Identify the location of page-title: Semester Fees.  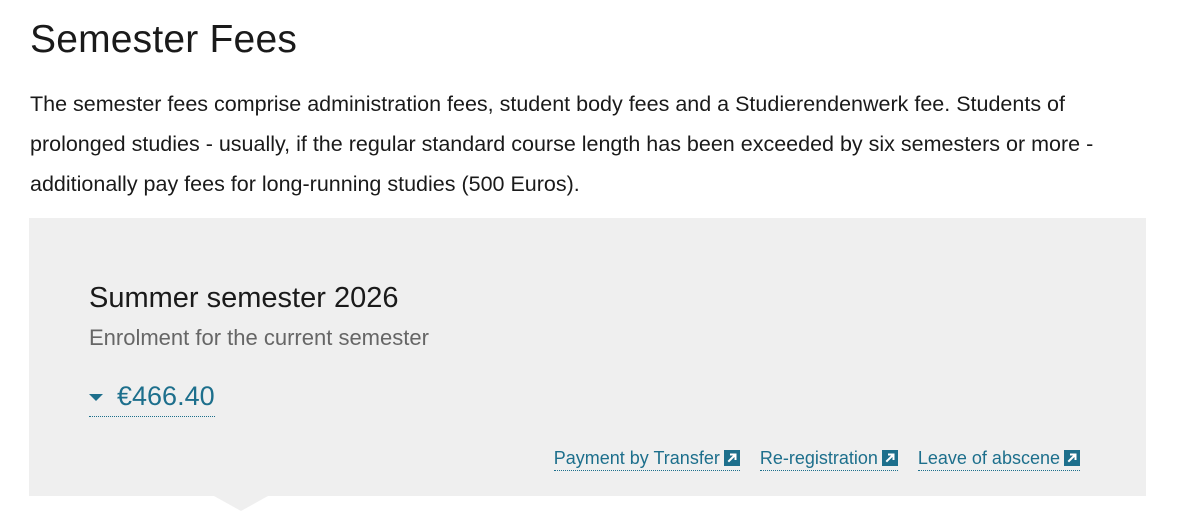
(164, 39).